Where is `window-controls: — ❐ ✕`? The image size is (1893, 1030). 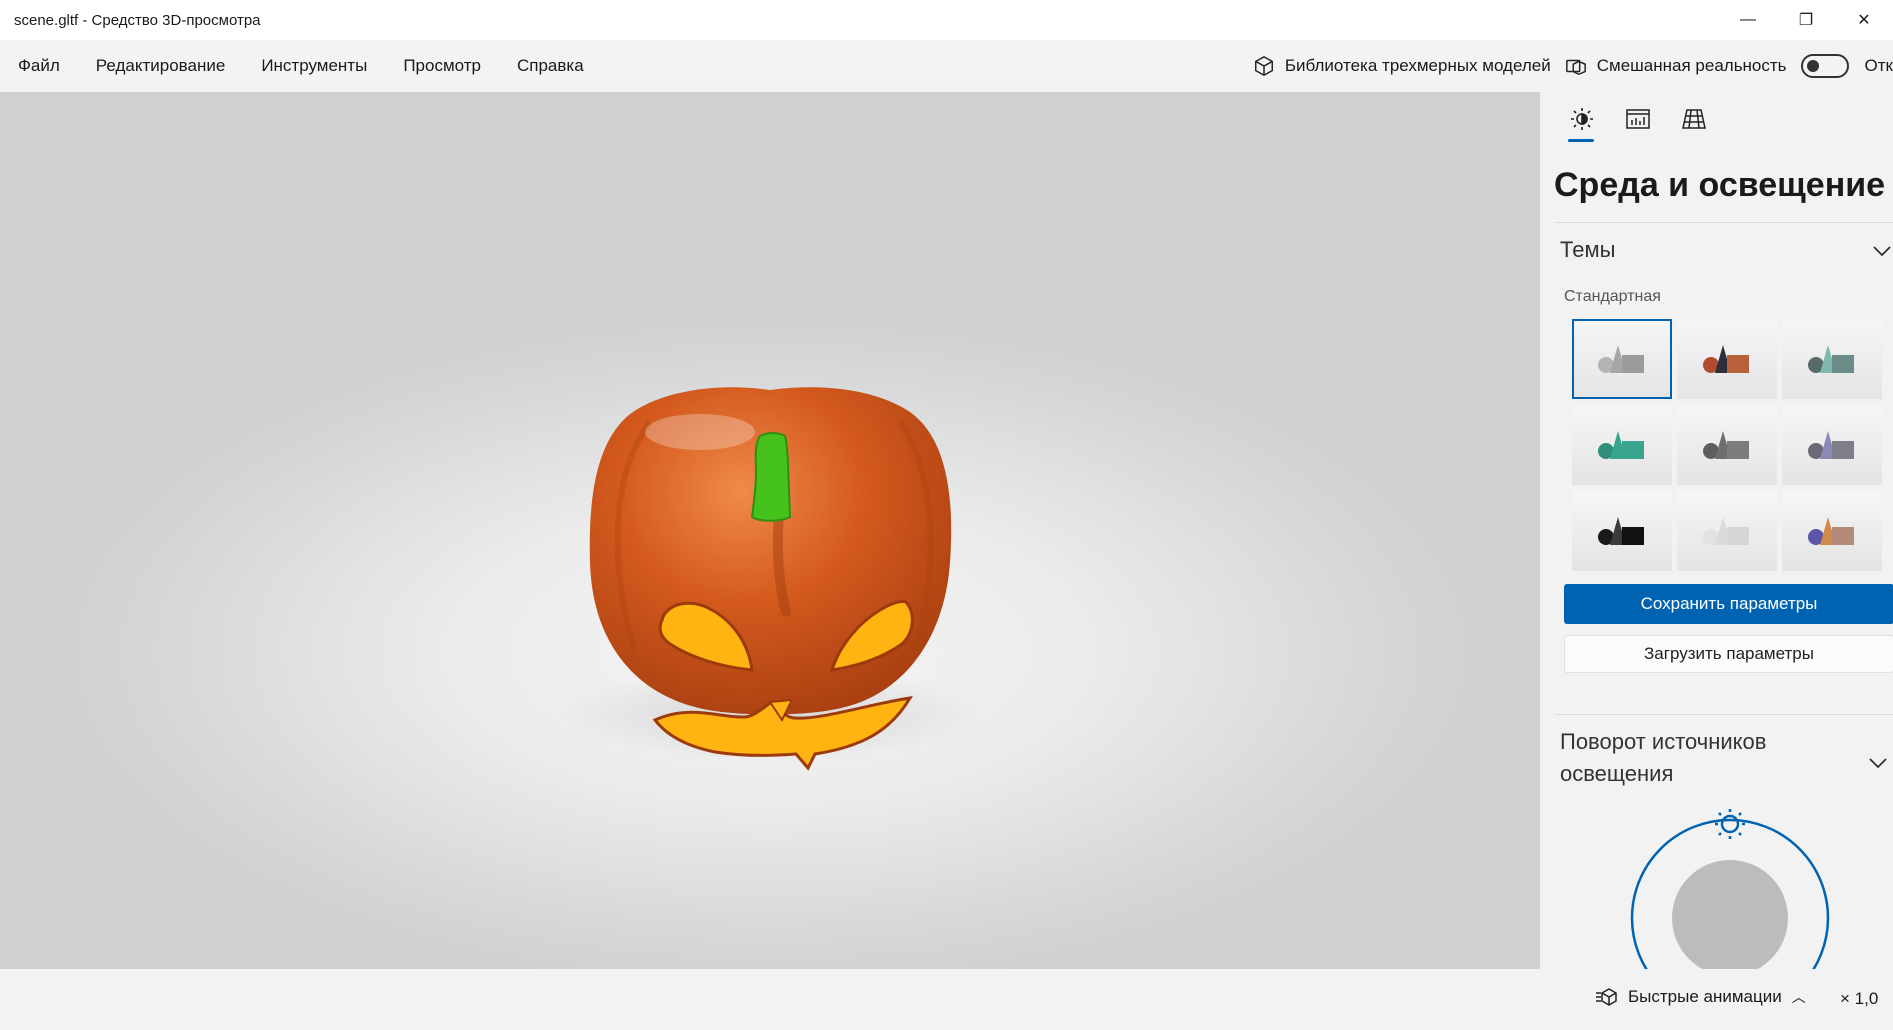 window-controls: — ❐ ✕ is located at coordinates (1806, 20).